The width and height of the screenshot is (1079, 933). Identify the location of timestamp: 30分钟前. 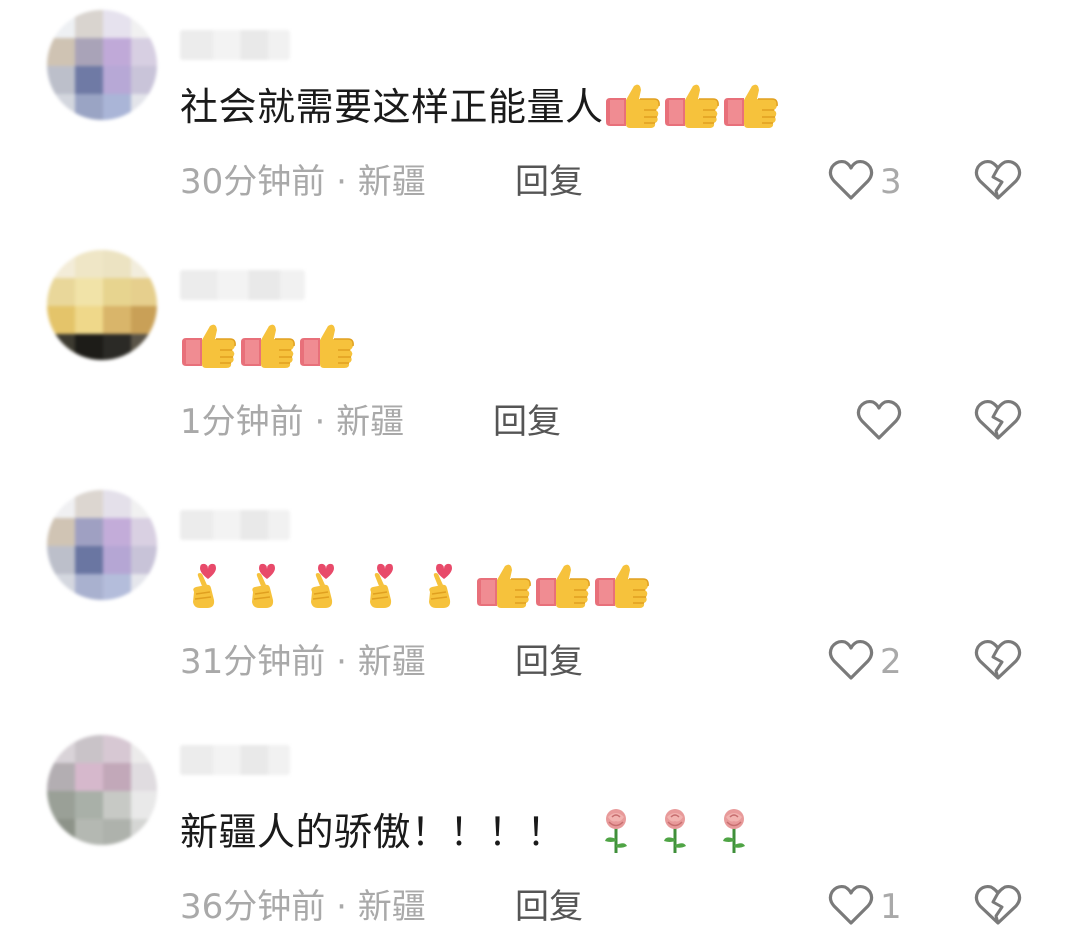
(253, 182).